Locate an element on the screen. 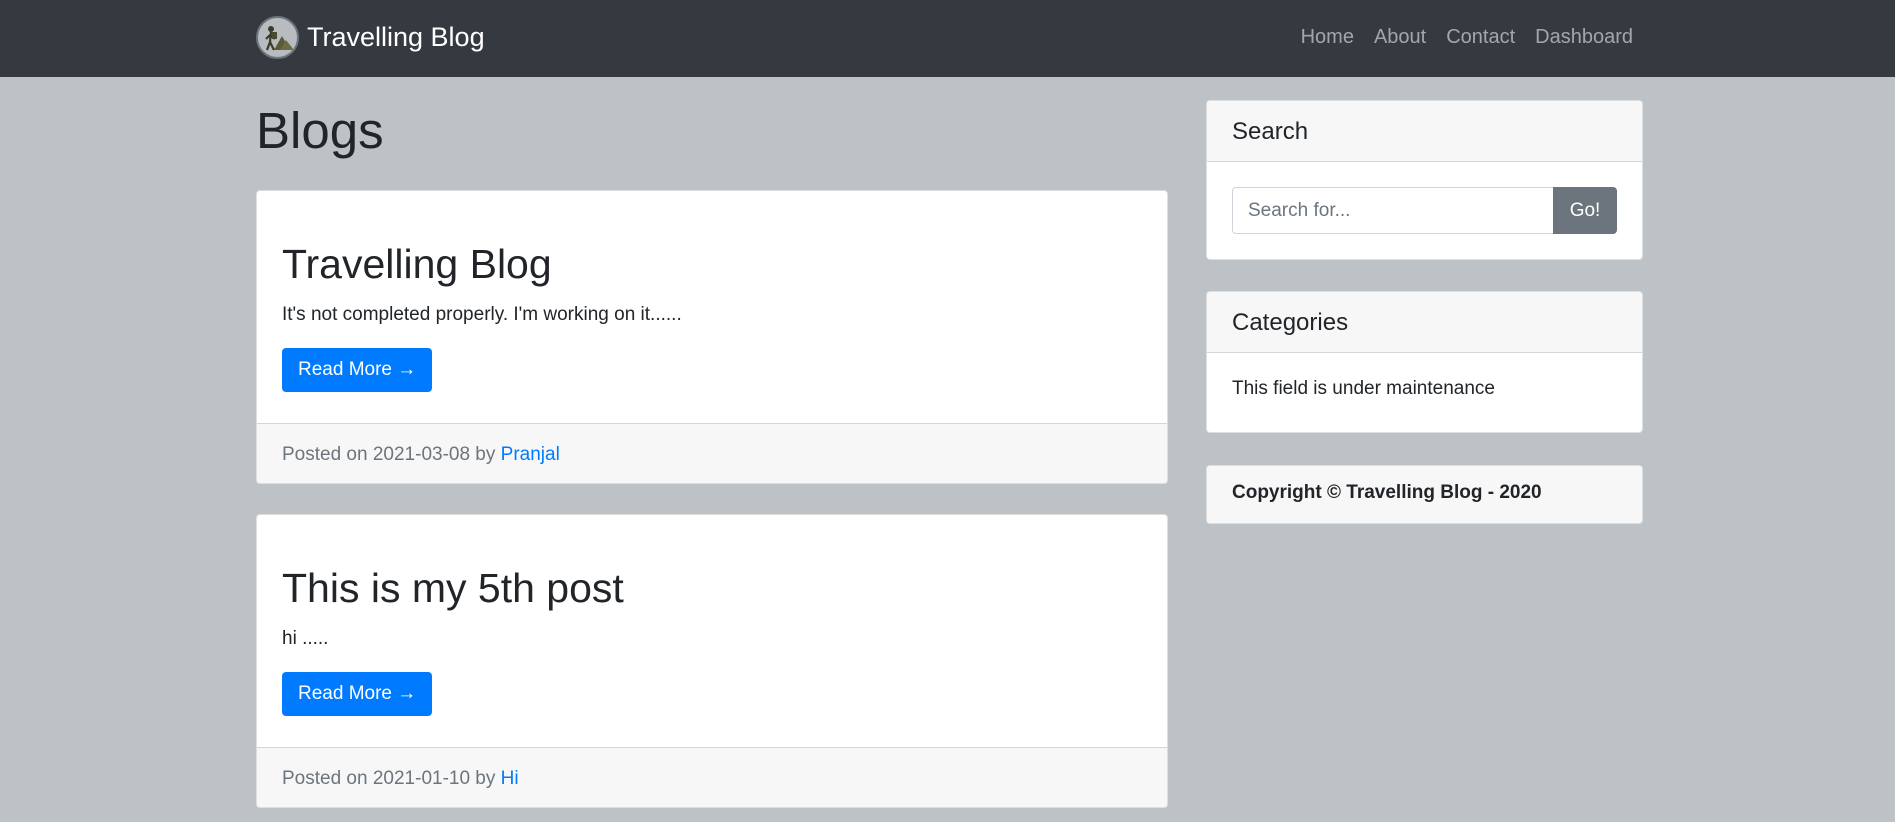  search-widget-title: Search is located at coordinates (1424, 131).